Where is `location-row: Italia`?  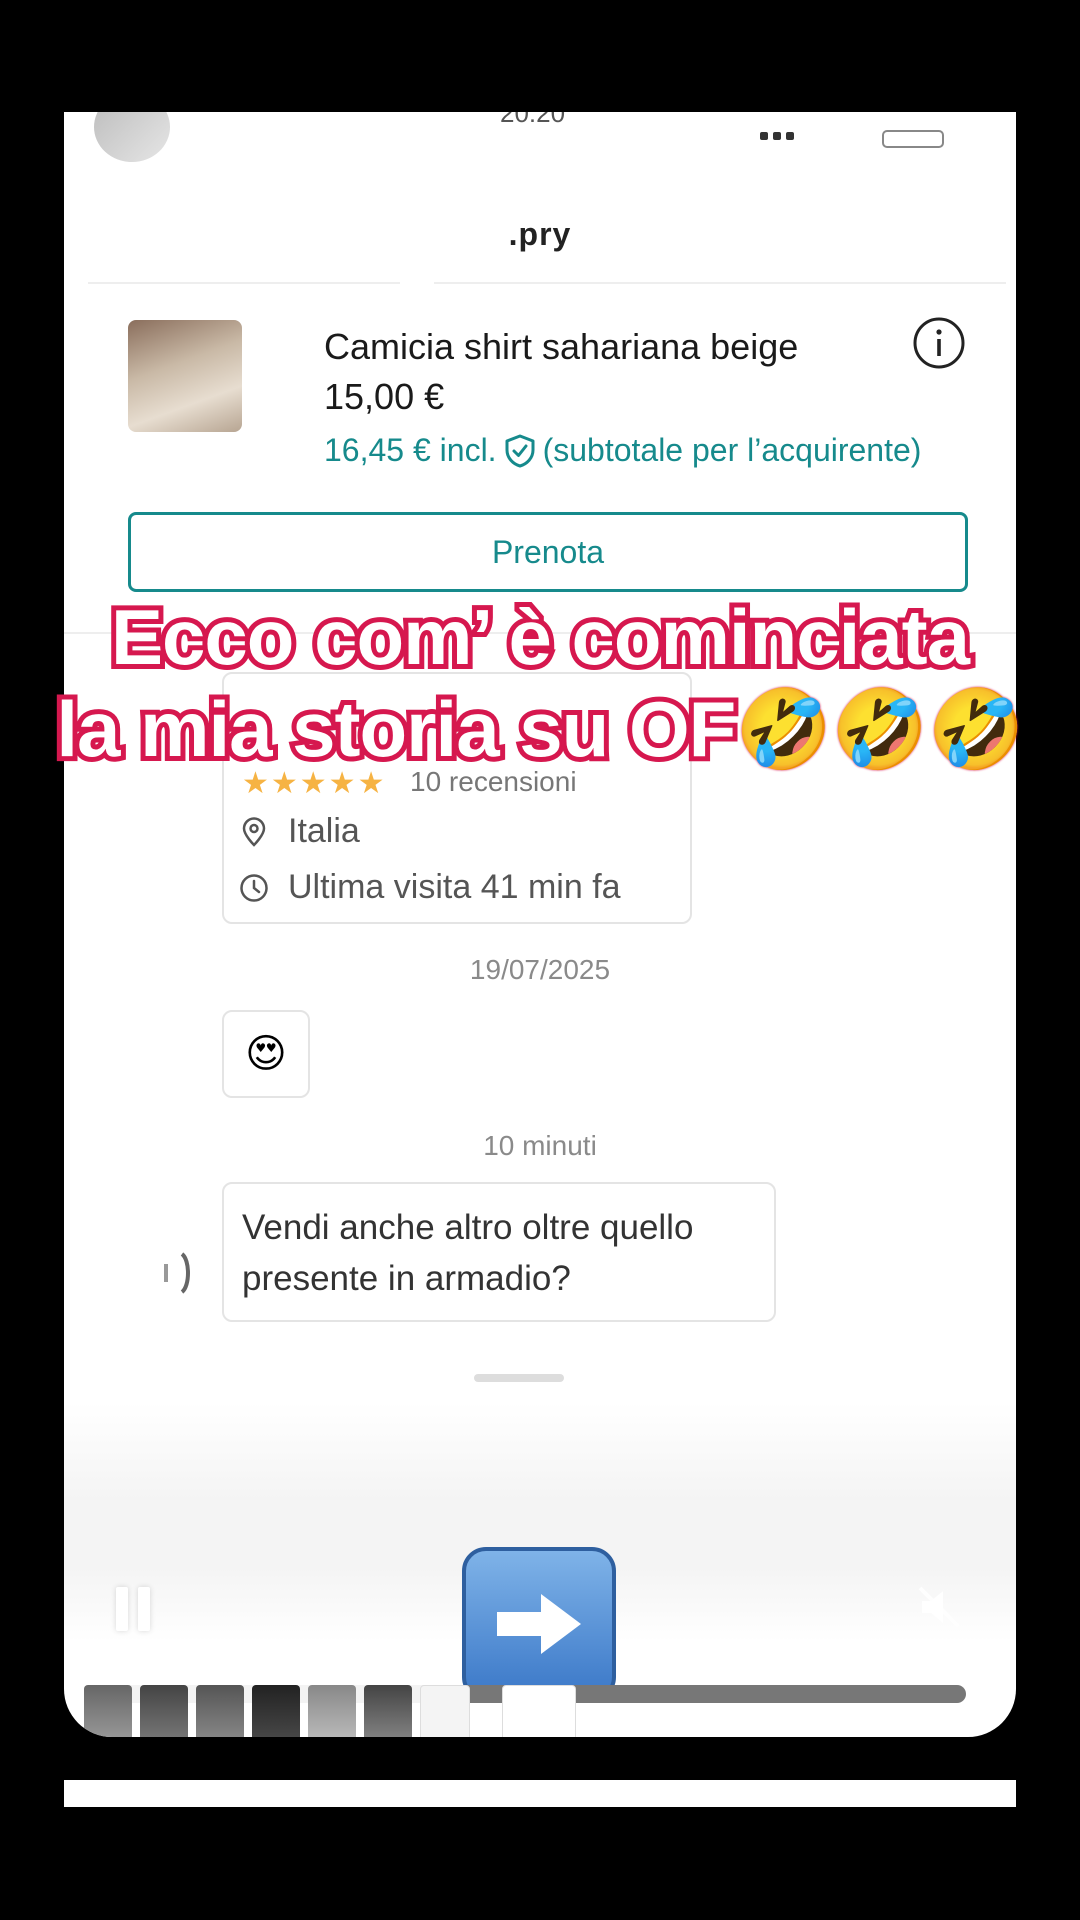
location-row: Italia is located at coordinates (299, 831).